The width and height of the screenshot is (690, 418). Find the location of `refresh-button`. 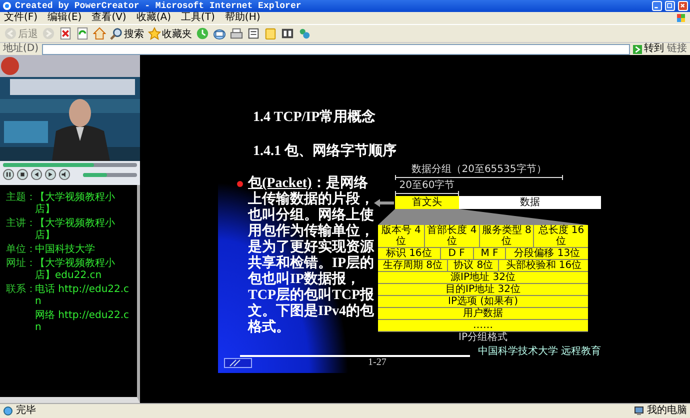

refresh-button is located at coordinates (82, 33).